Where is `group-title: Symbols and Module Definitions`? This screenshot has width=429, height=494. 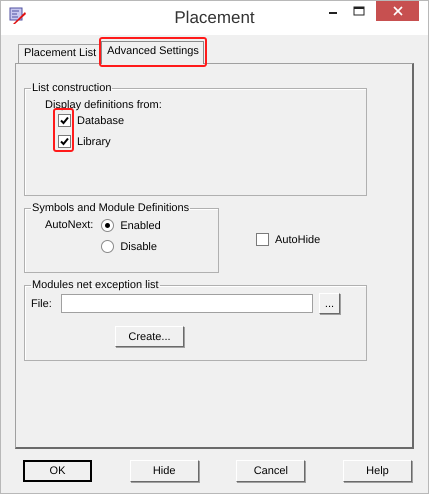
group-title: Symbols and Module Definitions is located at coordinates (110, 208).